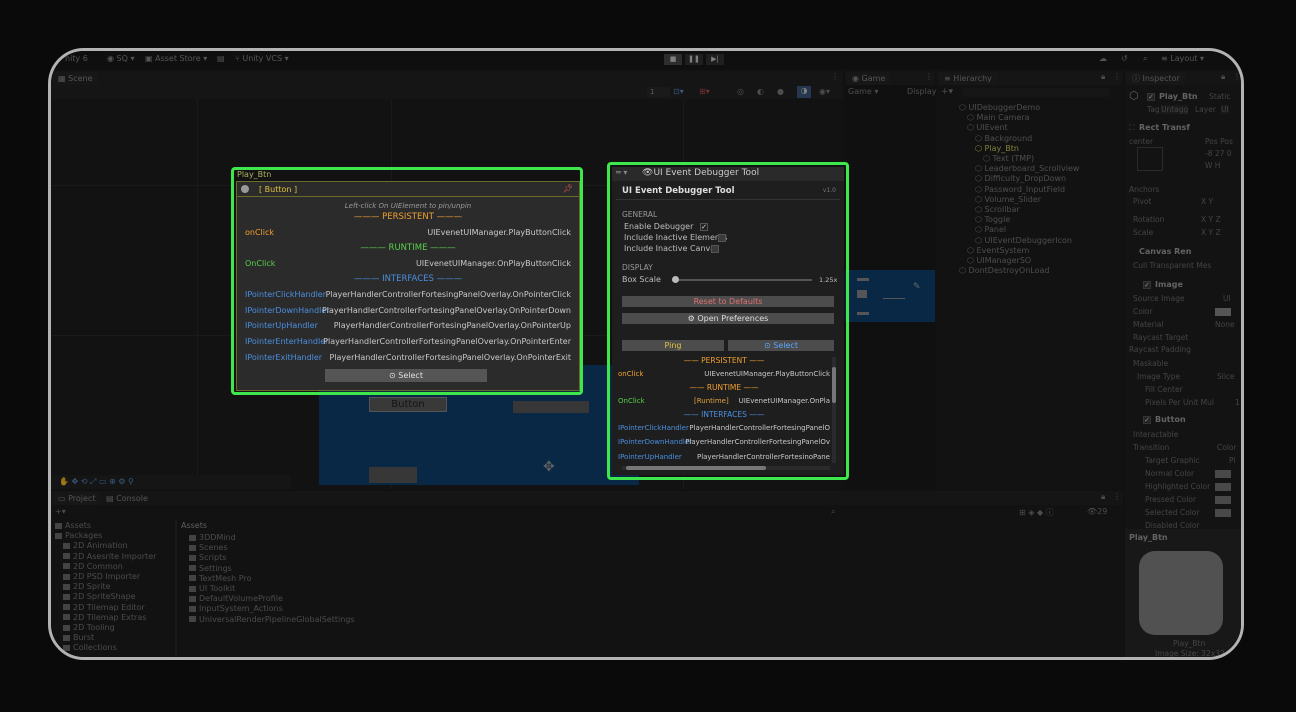 This screenshot has height=712, width=1296. Describe the element at coordinates (96, 482) in the screenshot. I see `hand-tool-icon: ✋ ✥ ⟲ ⤢ ▭ ⊕ ⚙ ⚲` at that location.